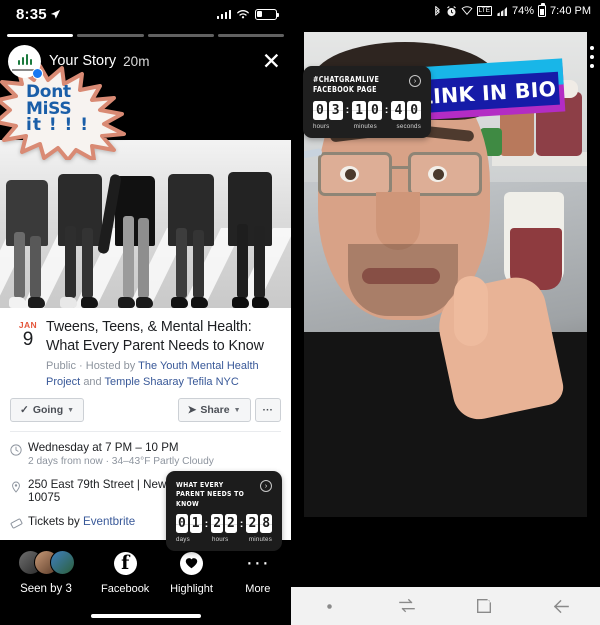  I want to click on bluetooth-icon, so click(437, 11).